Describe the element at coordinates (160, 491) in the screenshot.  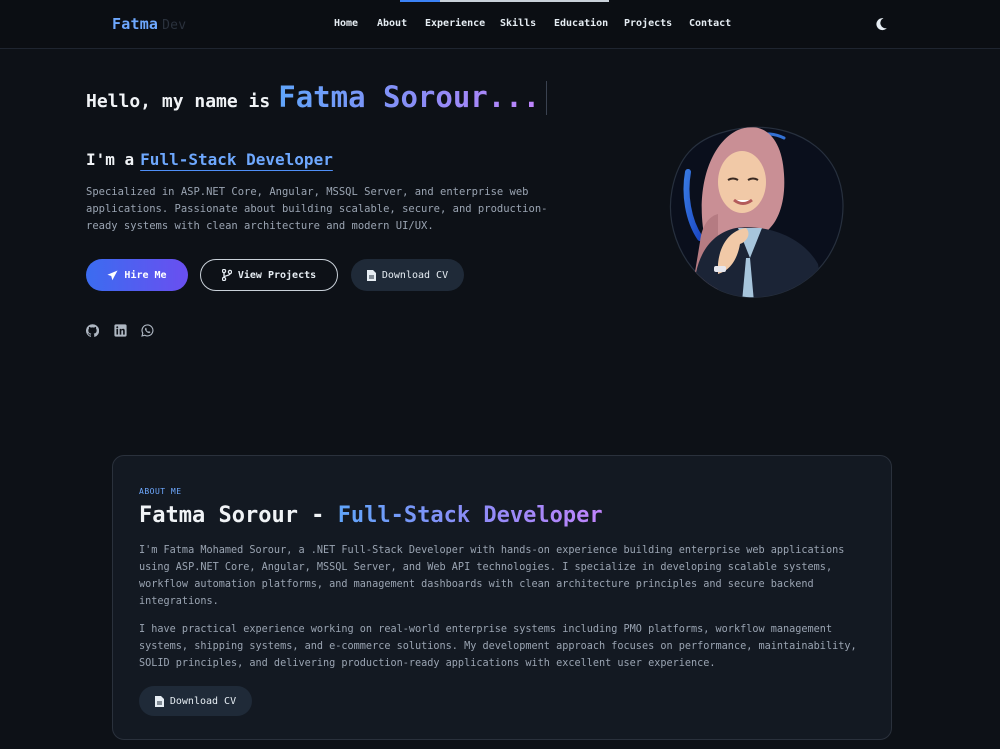
I see `about-eyebrow: ABOUT ME` at that location.